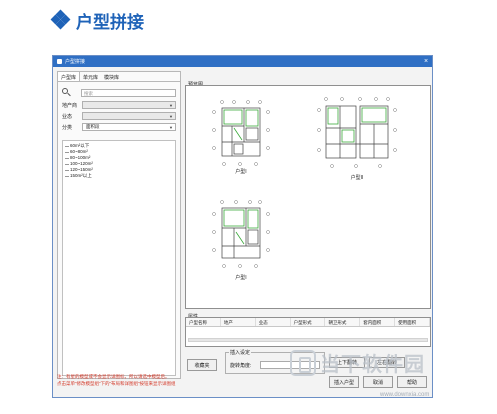 The height and width of the screenshot is (414, 497). I want to click on dialog-titlebar: 户型拼接 ×, so click(242, 61).